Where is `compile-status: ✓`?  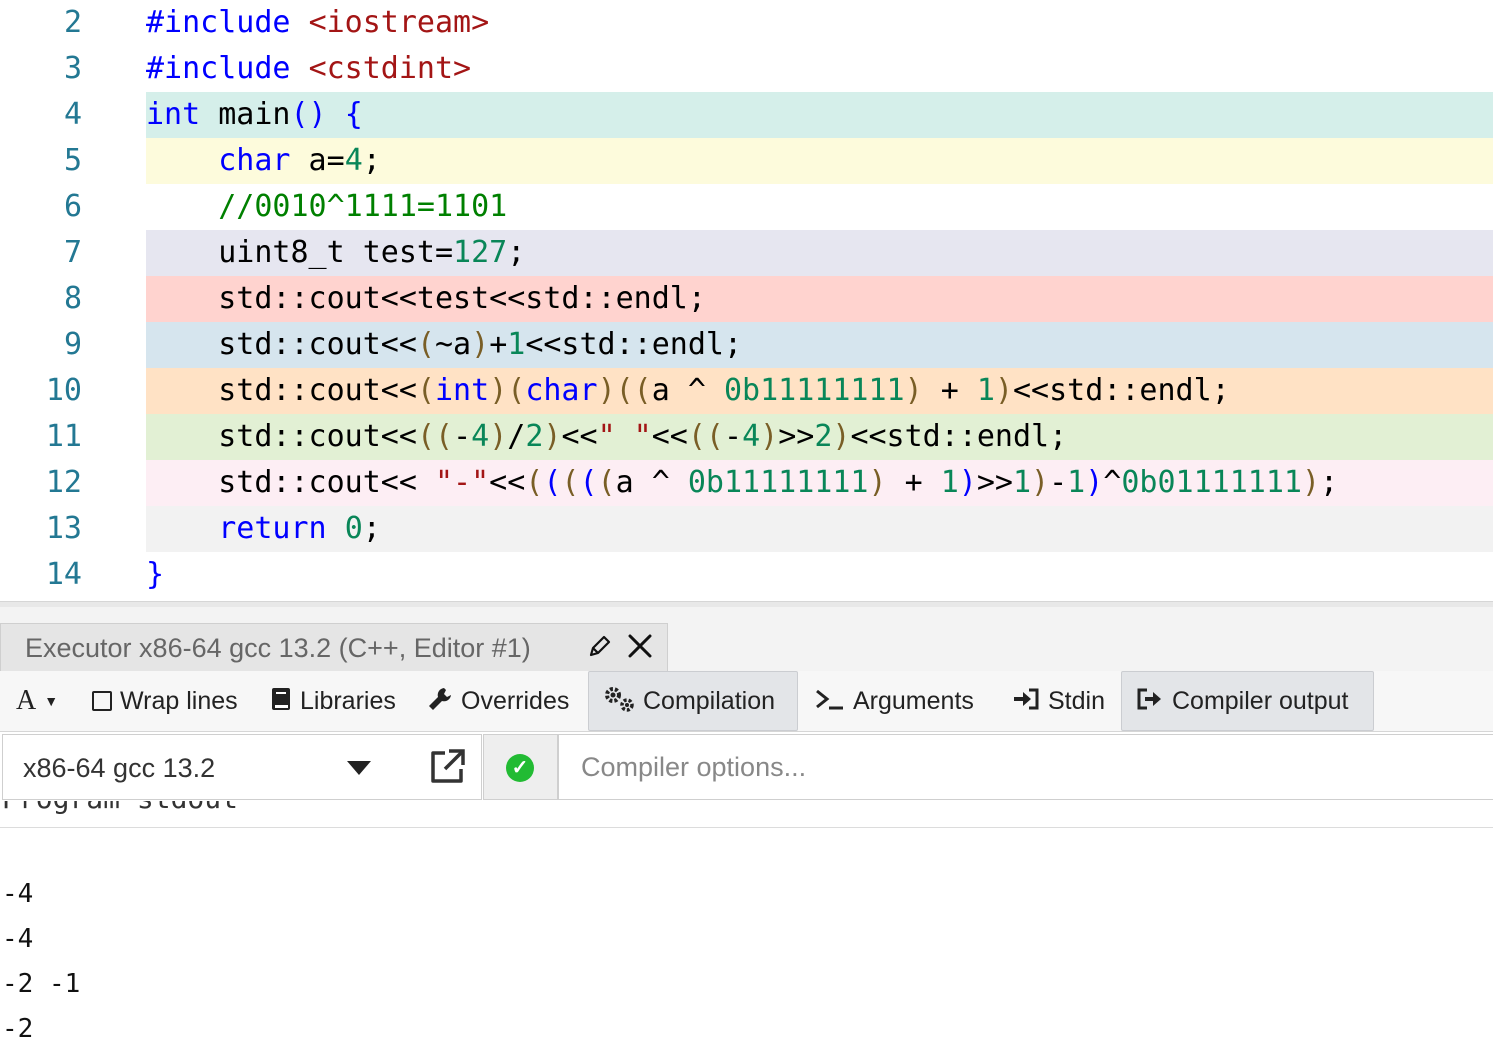 compile-status: ✓ is located at coordinates (520, 767).